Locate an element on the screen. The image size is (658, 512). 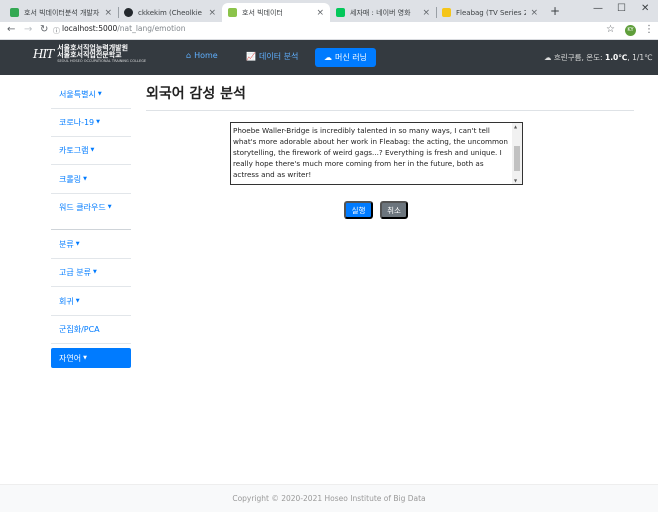
tab-title: ckkekim (Cheolkie Kim) is located at coordinates (171, 12).